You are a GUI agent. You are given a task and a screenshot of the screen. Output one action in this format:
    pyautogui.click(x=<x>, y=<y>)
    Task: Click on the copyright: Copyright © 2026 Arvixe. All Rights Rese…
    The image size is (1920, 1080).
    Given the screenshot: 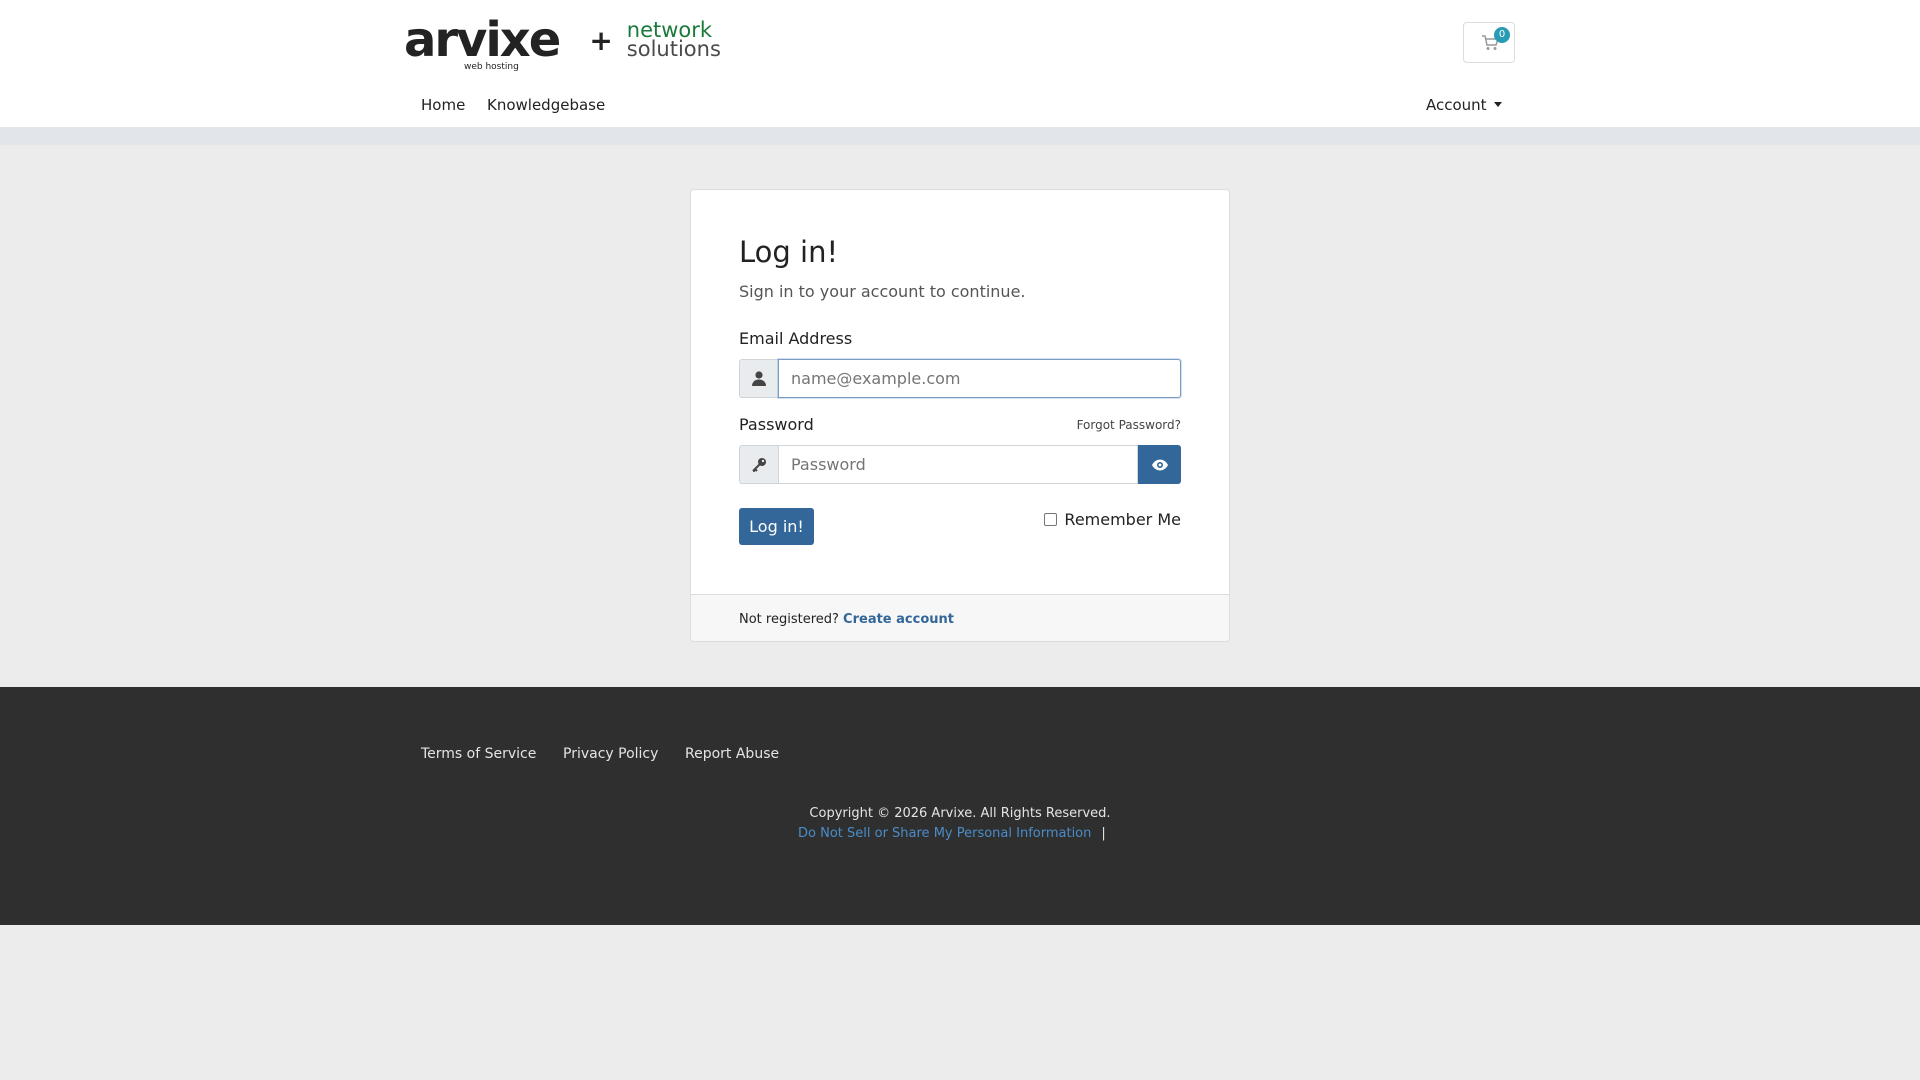 What is the action you would take?
    pyautogui.click(x=960, y=813)
    